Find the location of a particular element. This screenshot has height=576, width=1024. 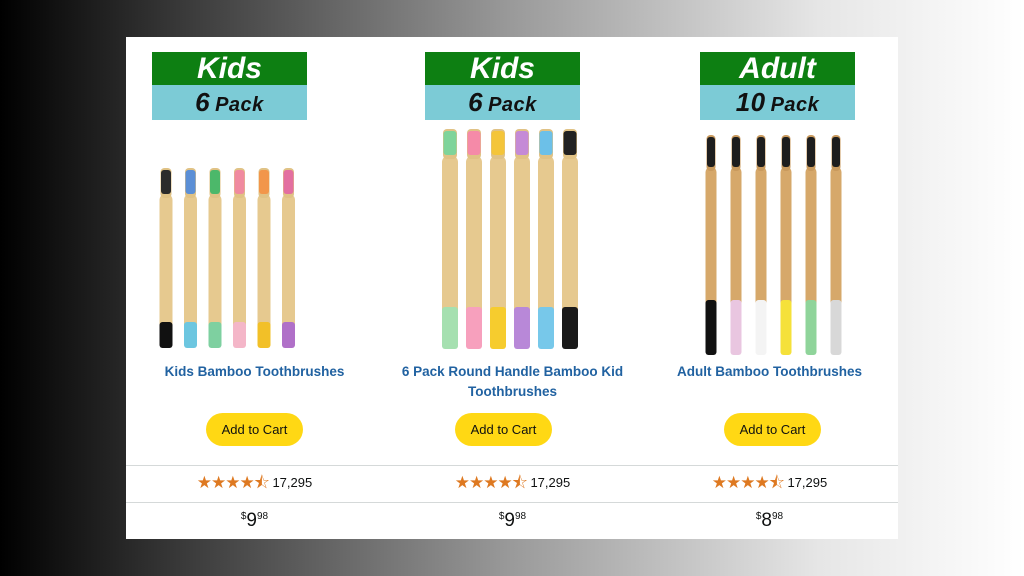

badge-audience: Adult is located at coordinates (777, 68).